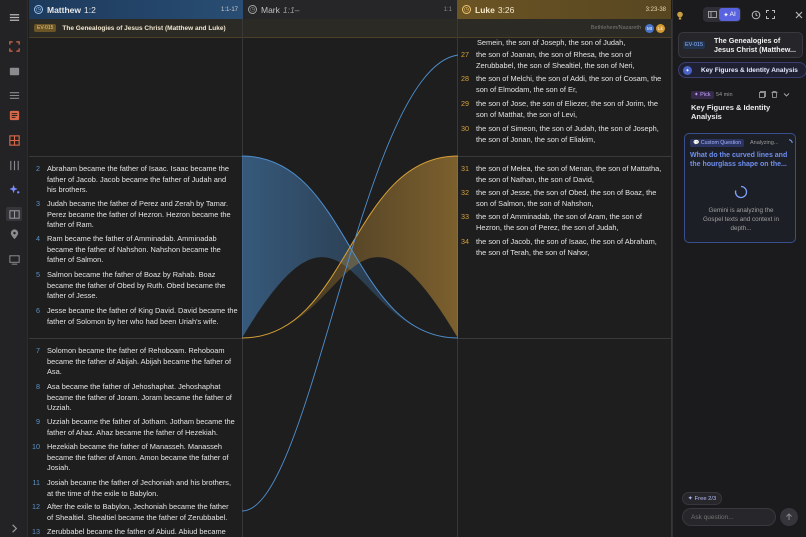 This screenshot has width=806, height=537. What do you see at coordinates (712, 14) in the screenshot?
I see `panel-view-icon` at bounding box center [712, 14].